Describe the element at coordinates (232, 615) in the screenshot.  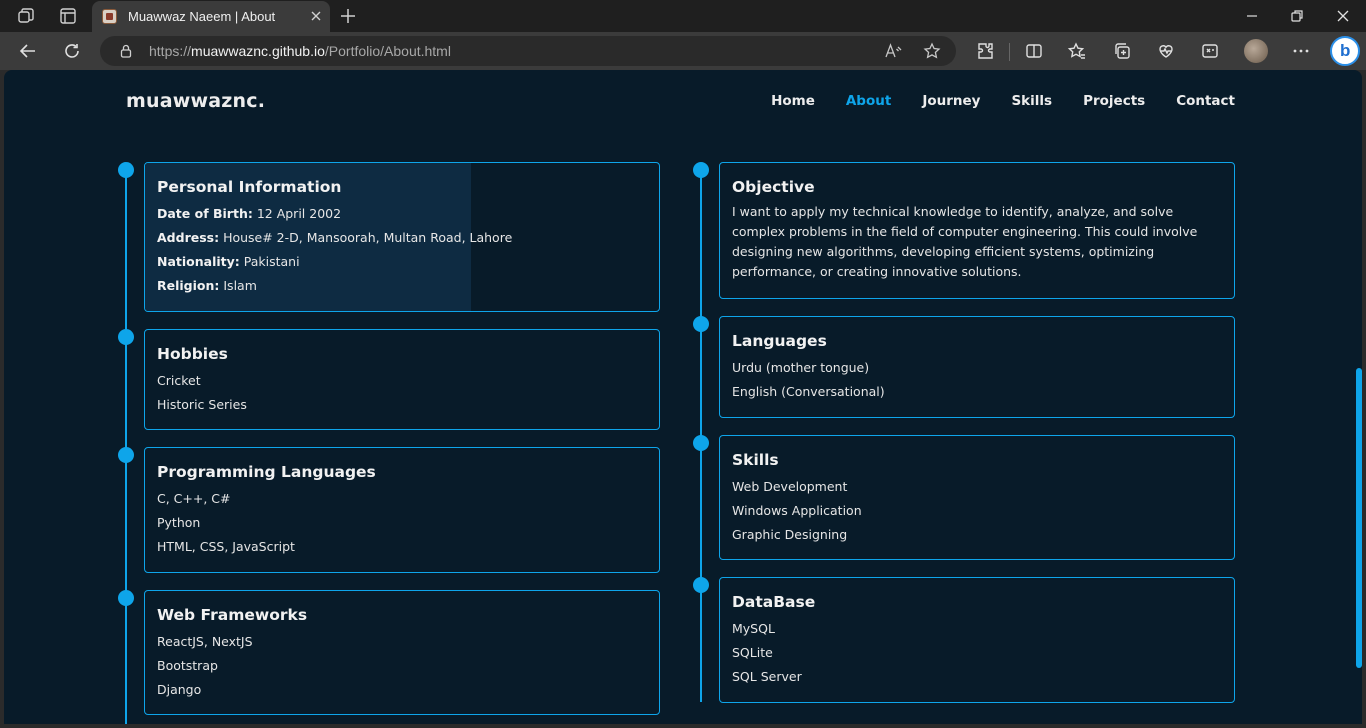
I see `card-title: Web Frameworks` at that location.